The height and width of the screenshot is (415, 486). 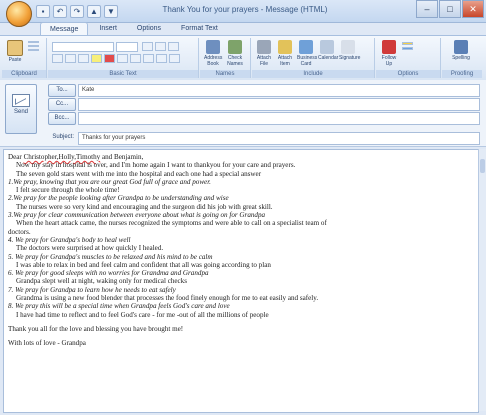 I want to click on business-card-icon, so click(x=306, y=47).